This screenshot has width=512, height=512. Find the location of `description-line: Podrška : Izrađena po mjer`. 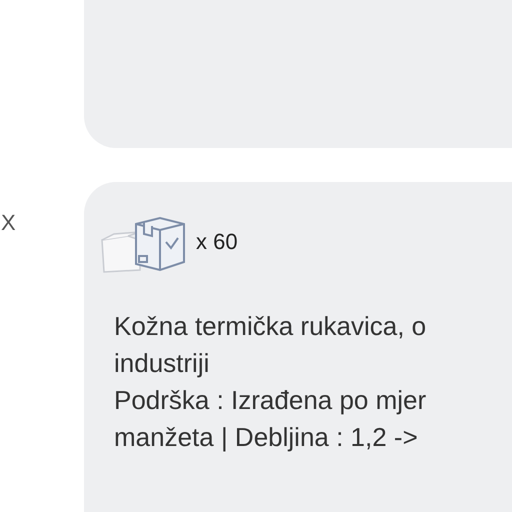

description-line: Podrška : Izrađena po mjer is located at coordinates (271, 400).